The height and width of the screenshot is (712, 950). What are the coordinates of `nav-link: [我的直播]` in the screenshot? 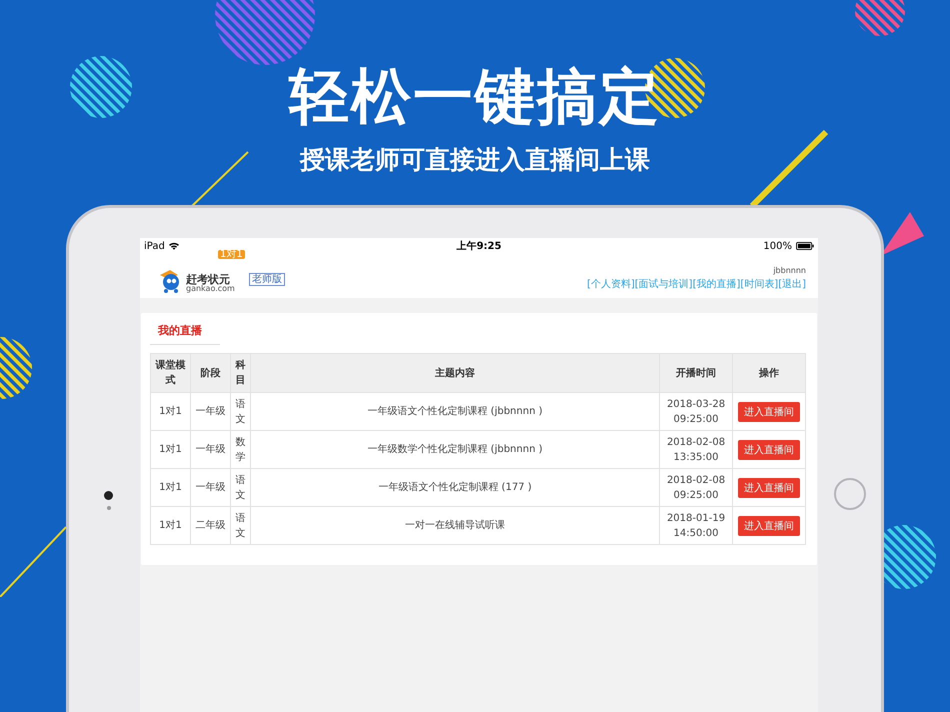 It's located at (716, 283).